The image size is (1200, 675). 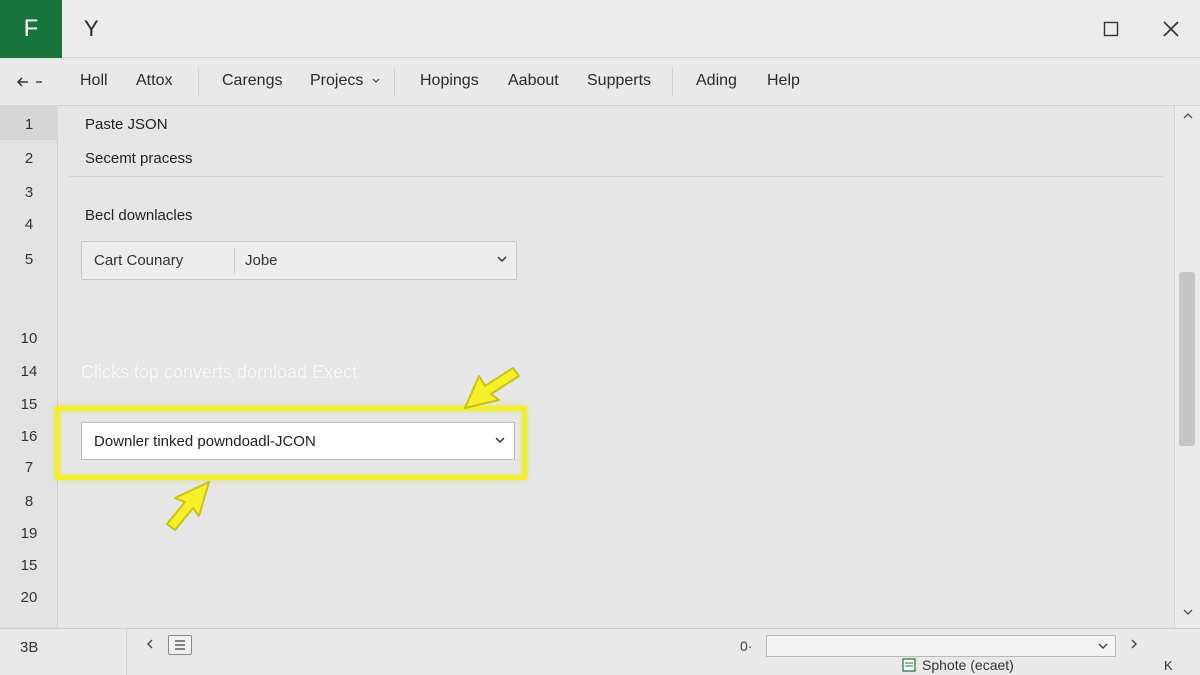 I want to click on status-corner-text: K, so click(x=1168, y=665).